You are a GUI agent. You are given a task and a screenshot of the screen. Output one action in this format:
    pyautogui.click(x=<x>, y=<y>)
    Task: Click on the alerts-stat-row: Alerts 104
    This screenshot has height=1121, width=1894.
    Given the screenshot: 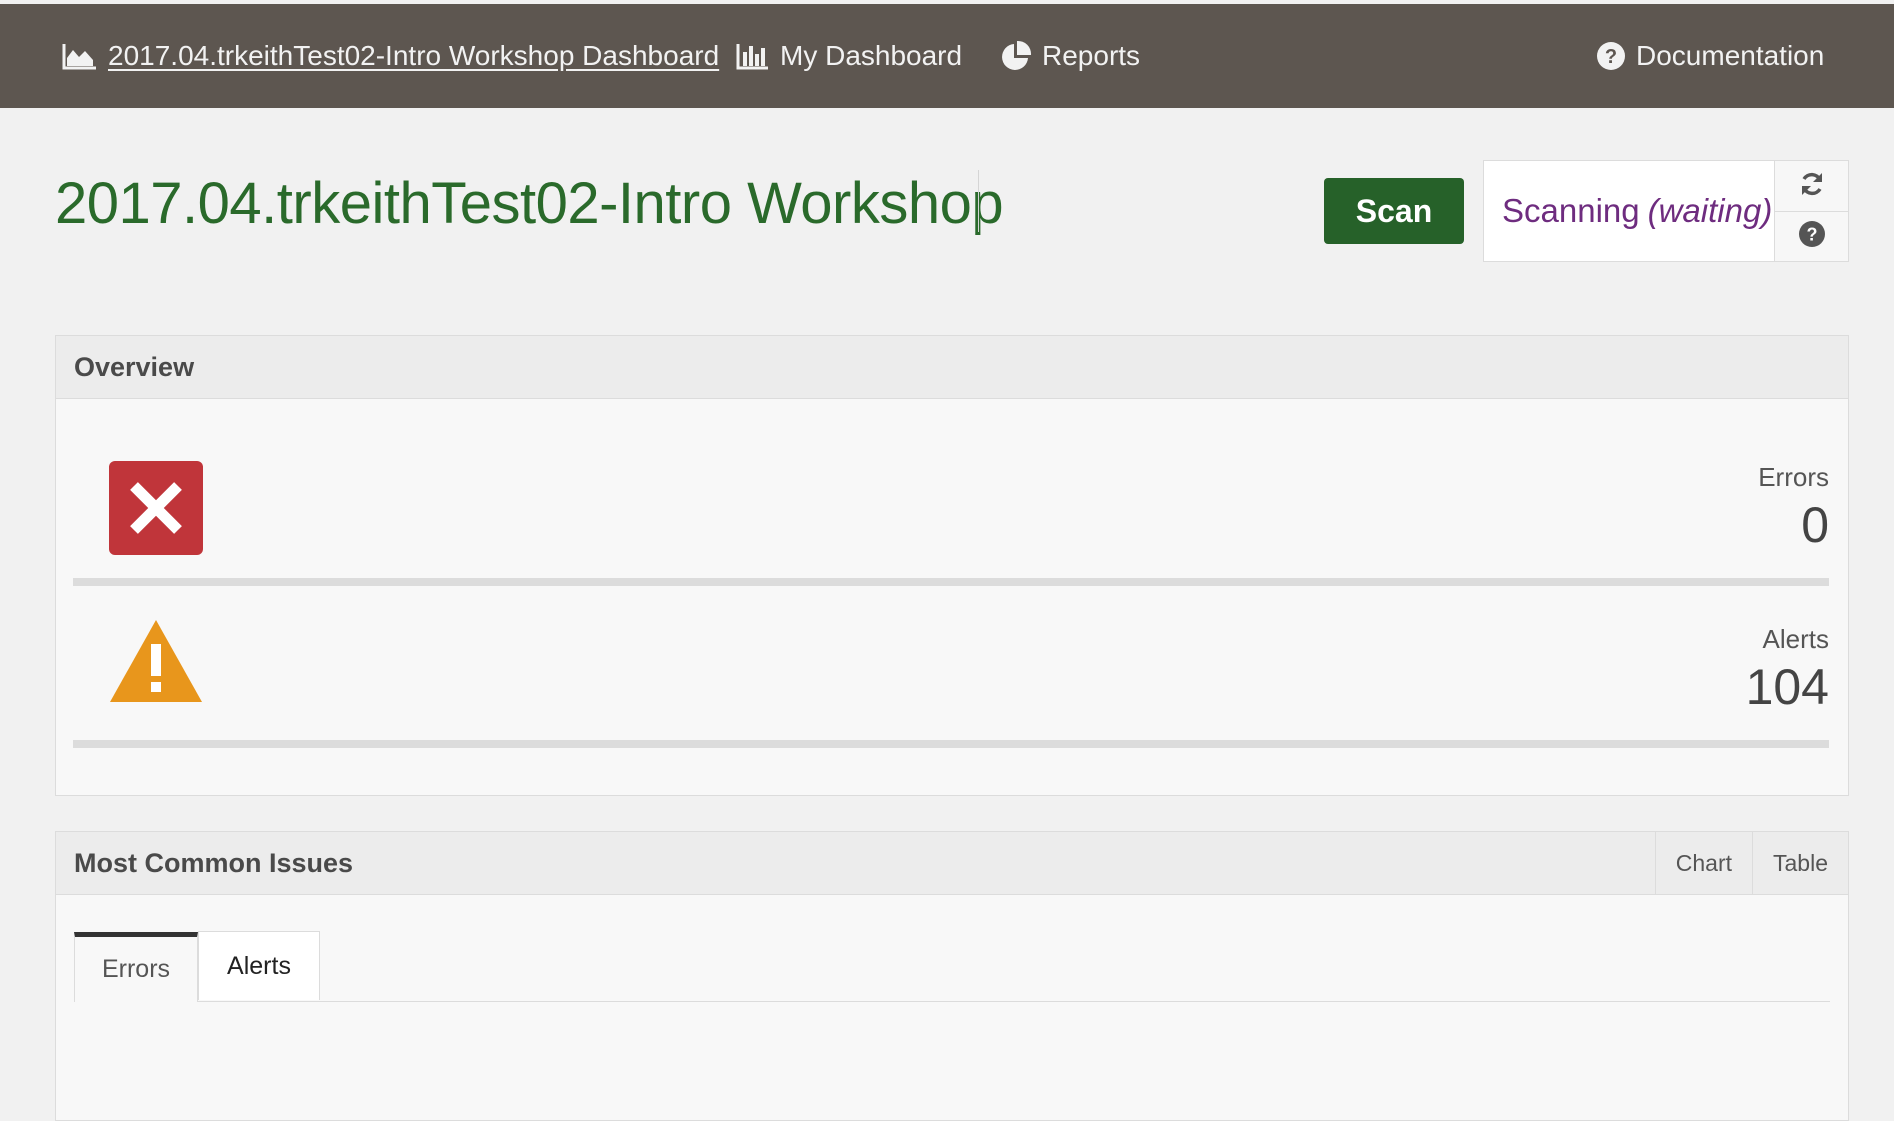 What is the action you would take?
    pyautogui.click(x=951, y=668)
    